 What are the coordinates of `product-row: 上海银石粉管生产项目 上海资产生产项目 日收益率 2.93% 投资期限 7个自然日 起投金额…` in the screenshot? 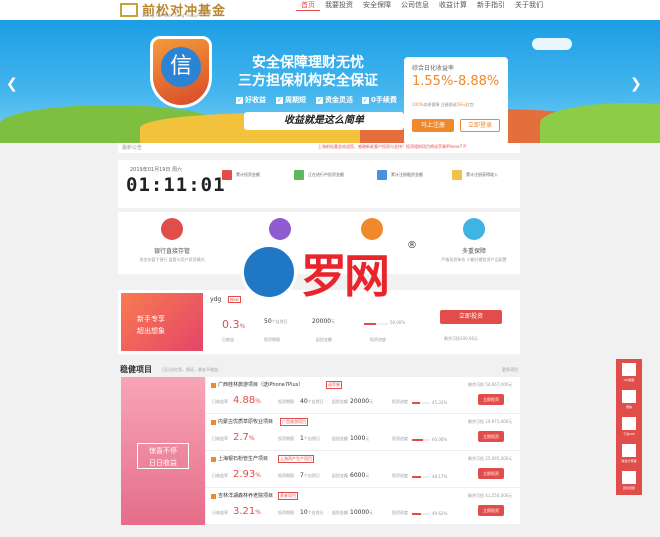 It's located at (363, 469).